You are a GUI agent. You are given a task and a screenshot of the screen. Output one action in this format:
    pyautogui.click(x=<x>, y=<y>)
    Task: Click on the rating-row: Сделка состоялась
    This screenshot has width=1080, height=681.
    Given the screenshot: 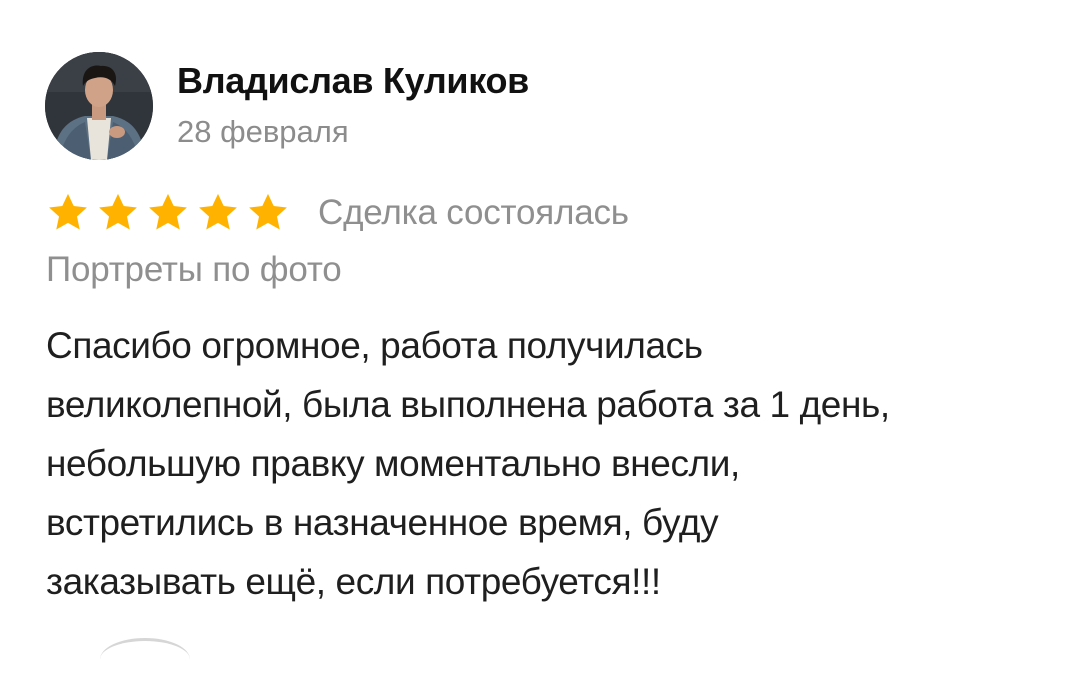 What is the action you would take?
    pyautogui.click(x=337, y=213)
    